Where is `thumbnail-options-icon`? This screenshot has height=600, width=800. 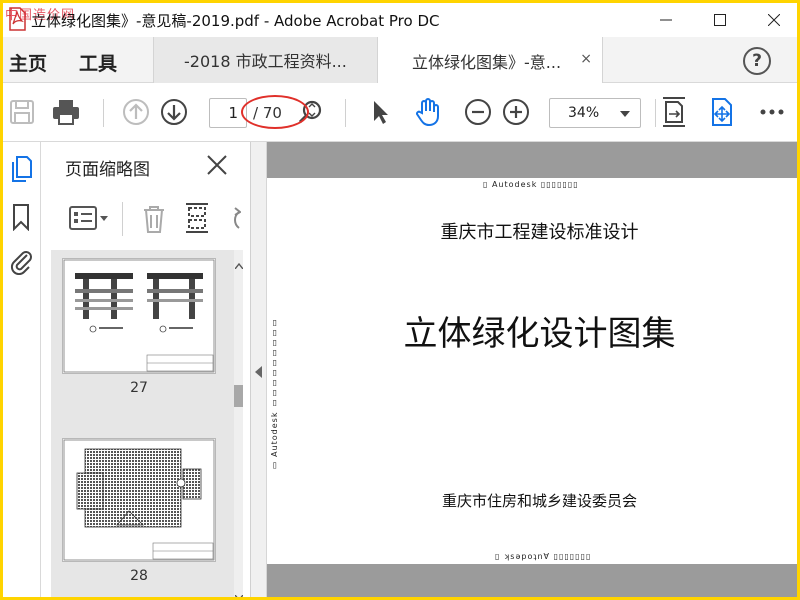 thumbnail-options-icon is located at coordinates (89, 220).